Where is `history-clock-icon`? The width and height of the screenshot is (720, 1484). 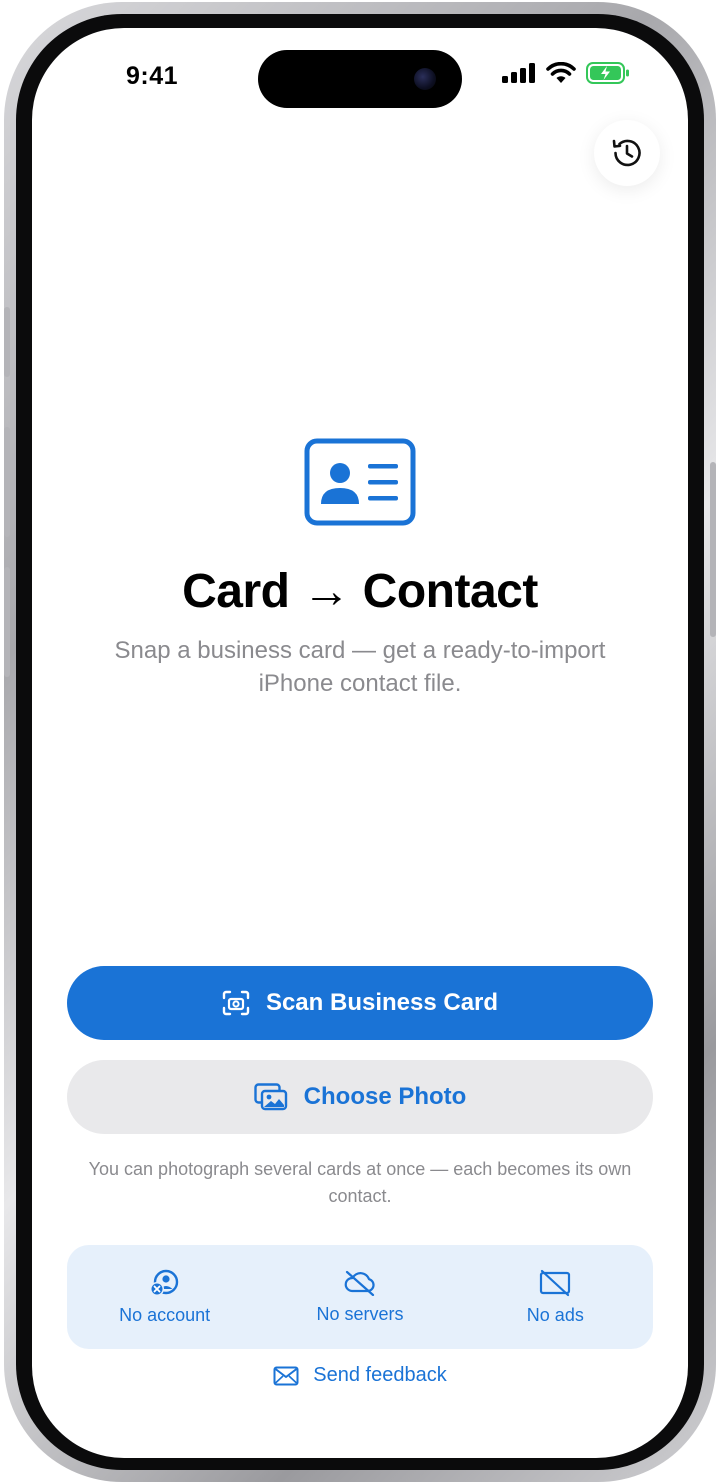 history-clock-icon is located at coordinates (626, 153).